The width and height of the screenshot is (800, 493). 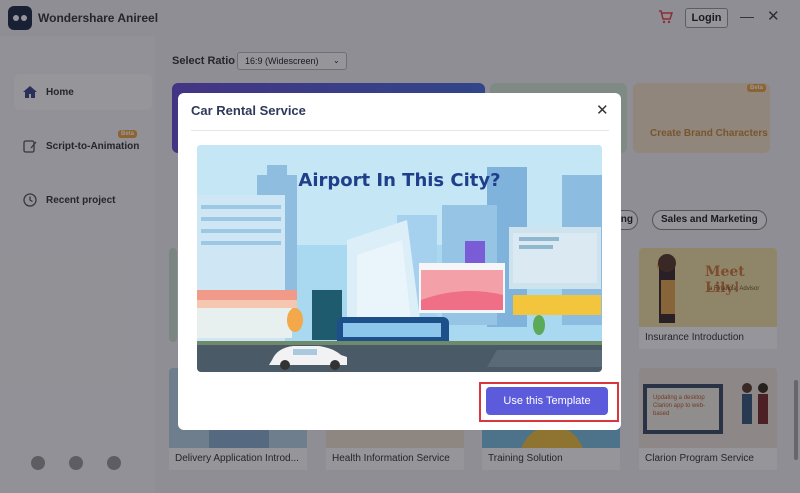 I want to click on modal-title: Car Rental Service, so click(x=248, y=110).